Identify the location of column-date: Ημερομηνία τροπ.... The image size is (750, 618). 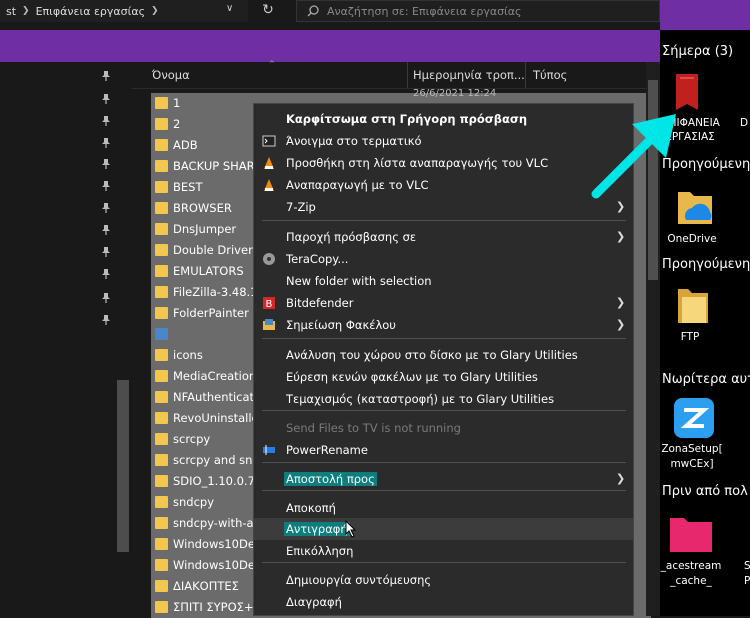
(469, 75).